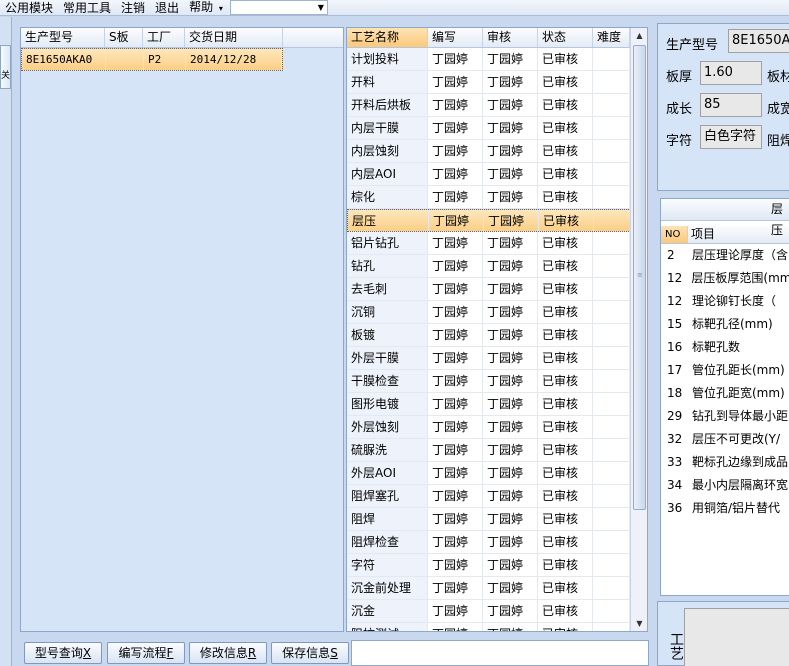  What do you see at coordinates (87, 653) in the screenshot?
I see `model-query-hotkey: X` at bounding box center [87, 653].